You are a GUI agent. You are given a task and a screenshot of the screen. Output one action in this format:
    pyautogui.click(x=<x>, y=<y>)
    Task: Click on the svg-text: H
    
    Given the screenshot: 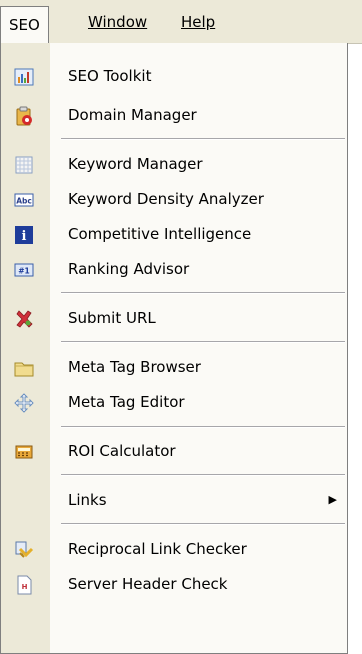 What is the action you would take?
    pyautogui.click(x=25, y=587)
    